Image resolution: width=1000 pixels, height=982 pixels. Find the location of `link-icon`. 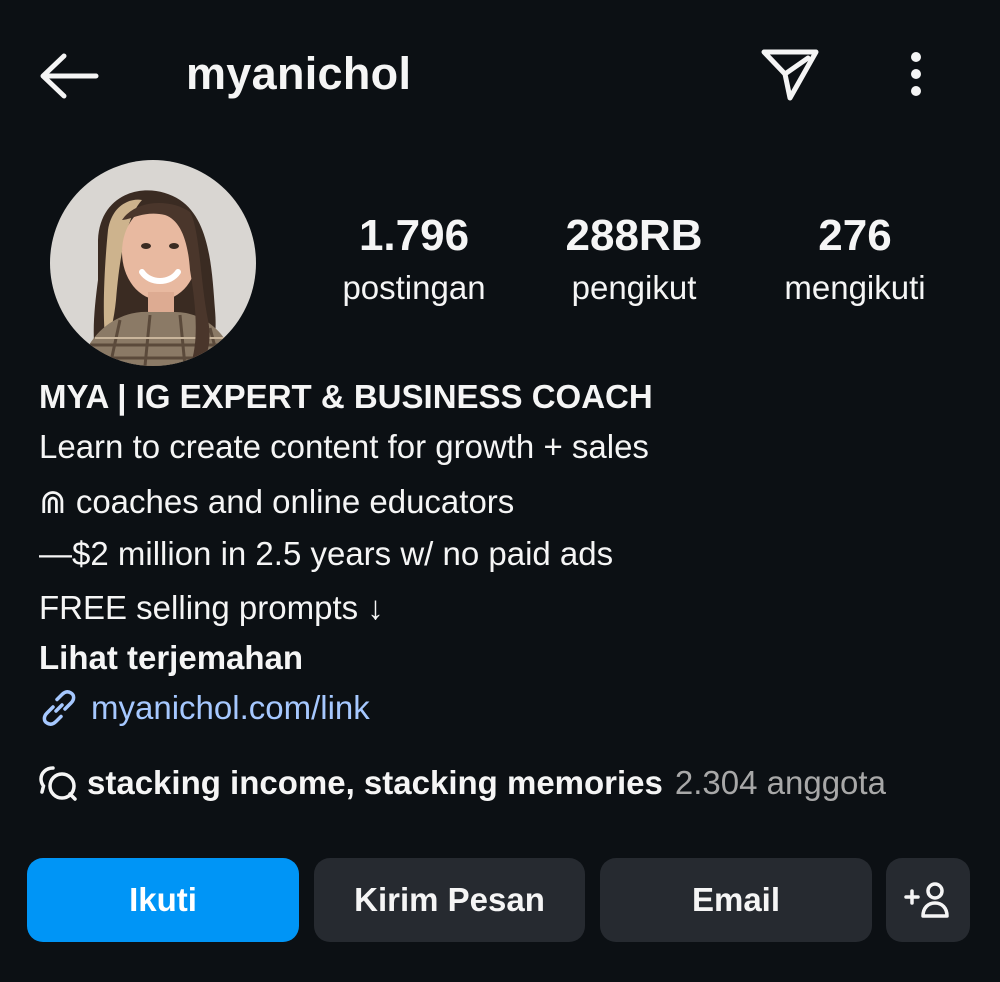

link-icon is located at coordinates (59, 708).